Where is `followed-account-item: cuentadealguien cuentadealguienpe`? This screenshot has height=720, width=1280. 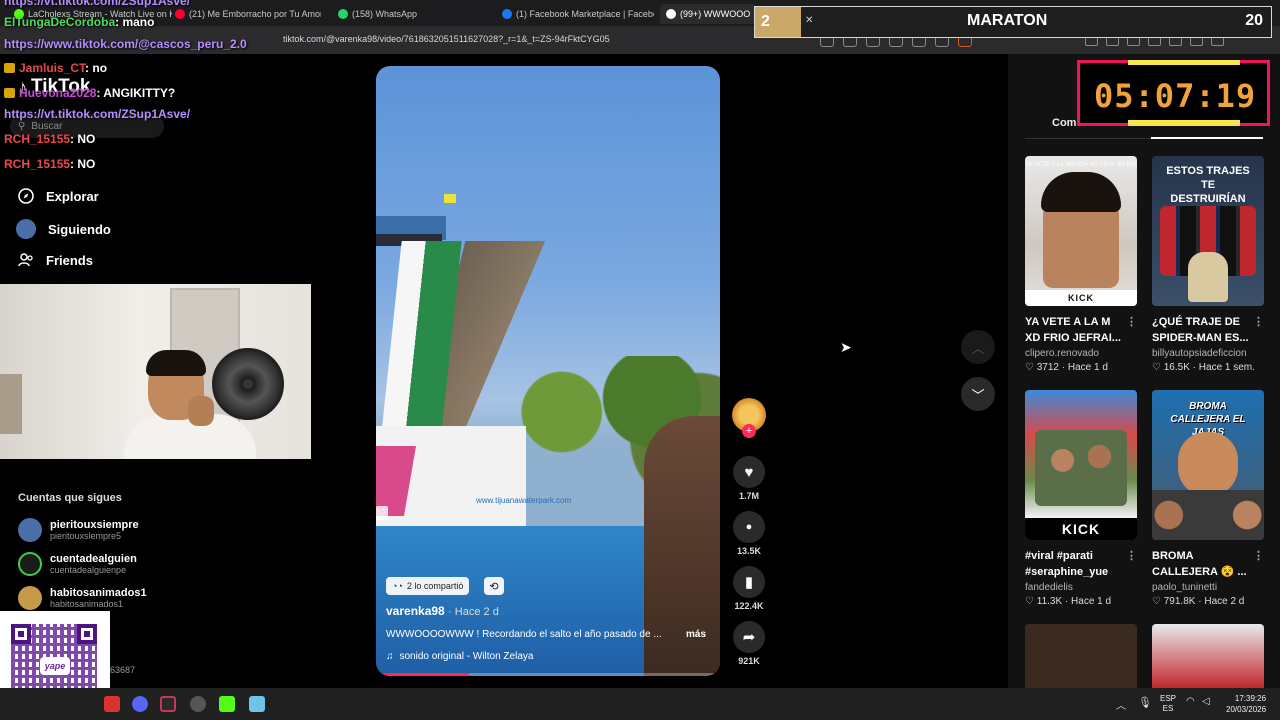
followed-account-item: cuentadealguien cuentadealguienpe is located at coordinates (77, 564).